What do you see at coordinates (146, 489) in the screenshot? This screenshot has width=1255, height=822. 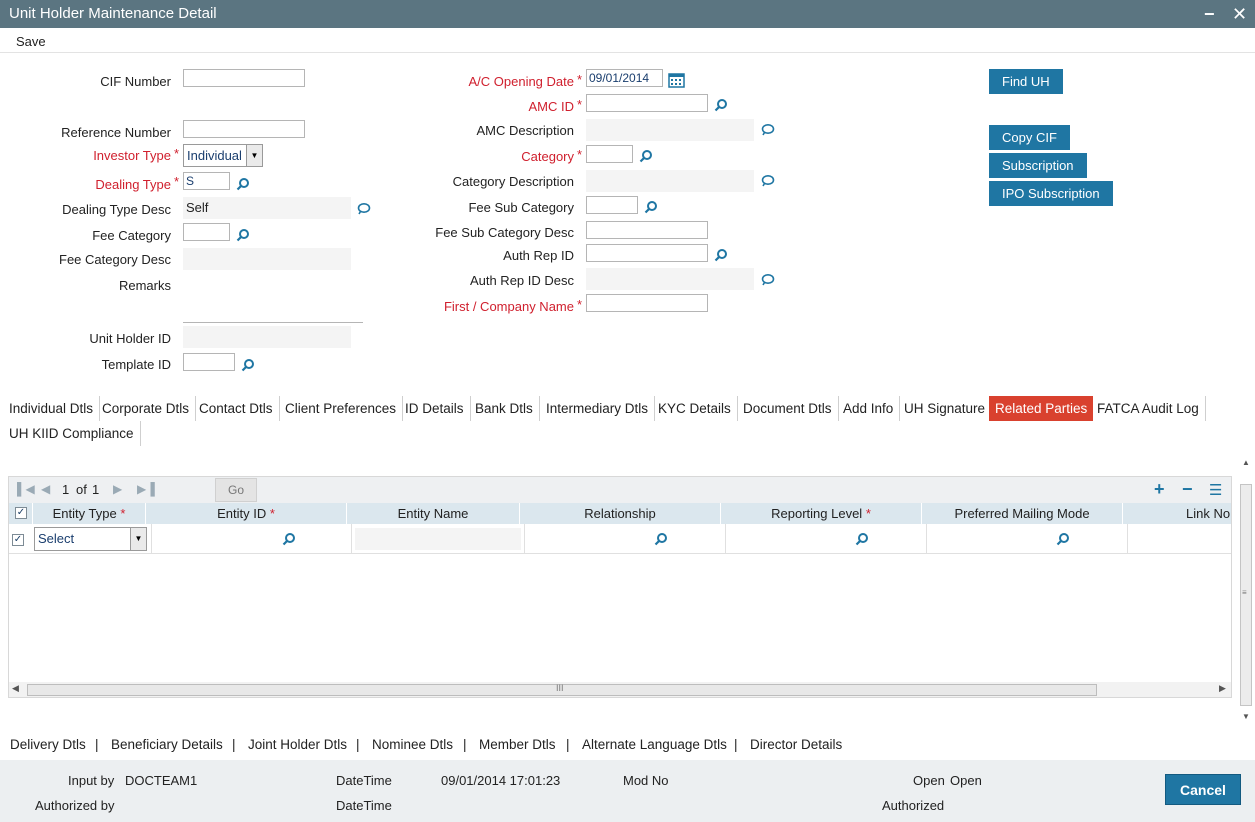 I see `last-page-icon: ▶▐` at bounding box center [146, 489].